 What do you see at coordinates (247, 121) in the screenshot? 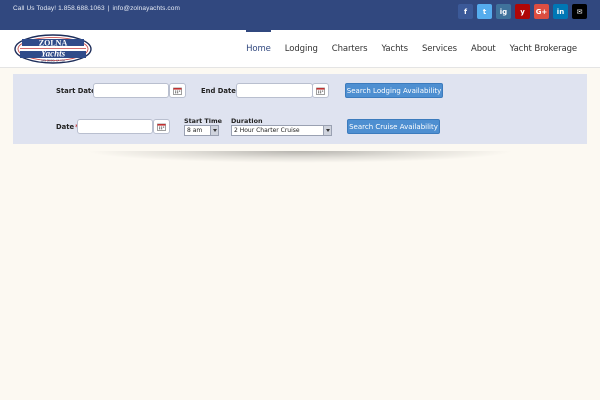
I see `duration-label: Duration` at bounding box center [247, 121].